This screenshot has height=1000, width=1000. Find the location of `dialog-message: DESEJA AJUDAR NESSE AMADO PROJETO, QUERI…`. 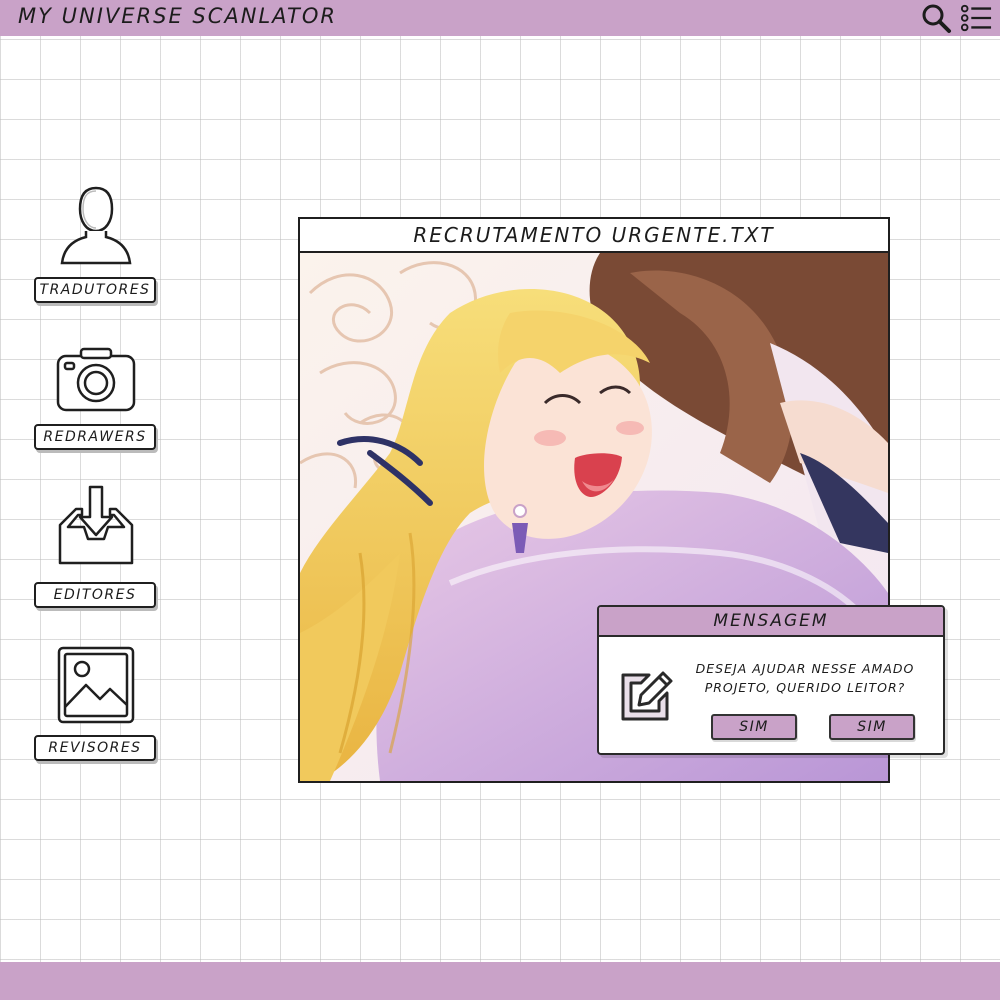

dialog-message: DESEJA AJUDAR NESSE AMADO PROJETO, QUERI… is located at coordinates (805, 678).